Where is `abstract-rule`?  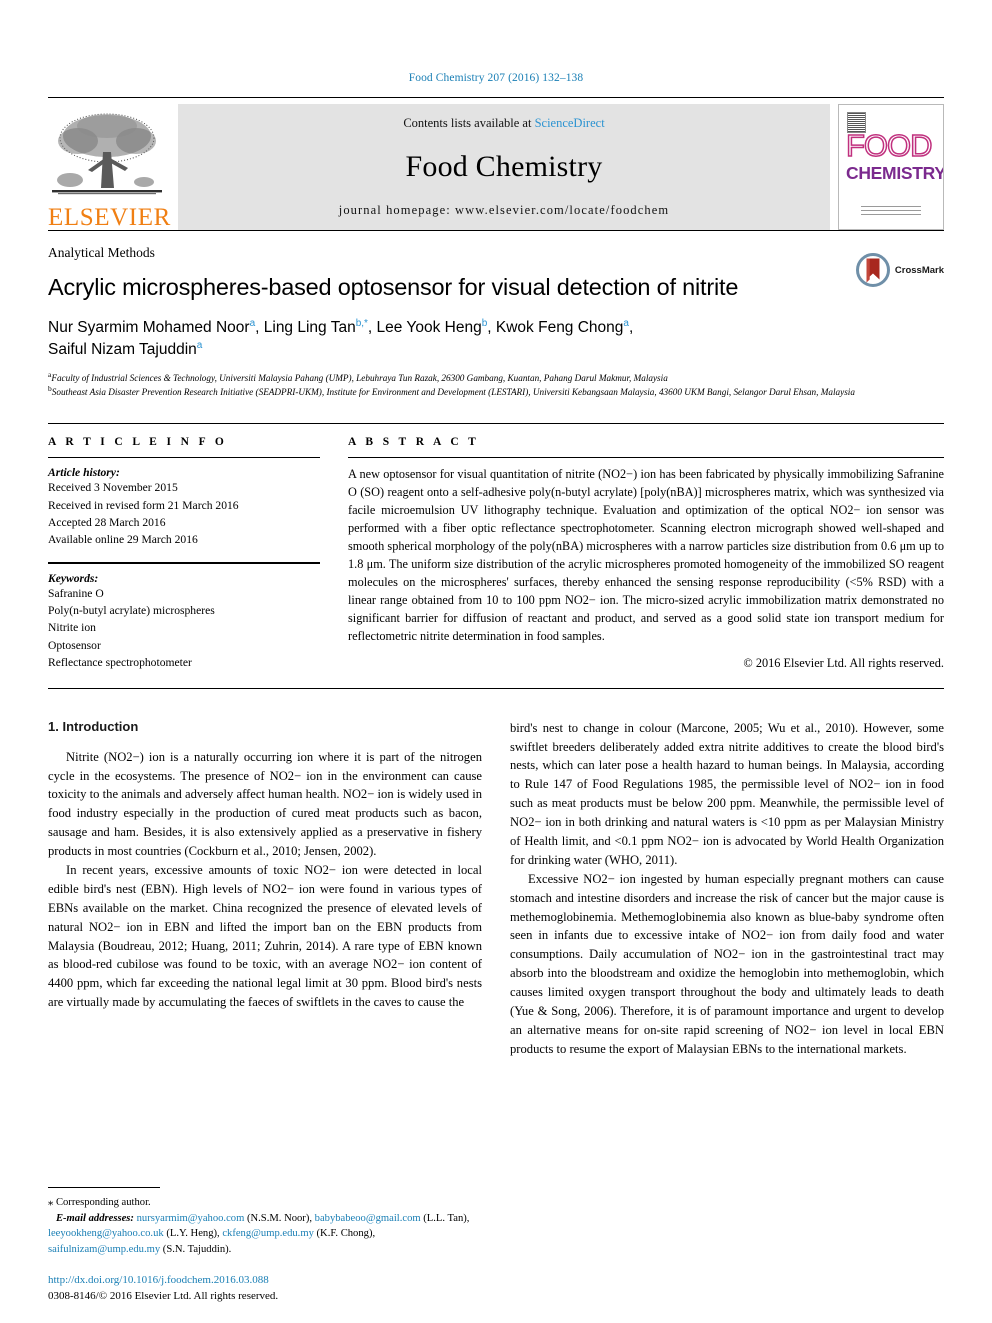
abstract-rule is located at coordinates (646, 458).